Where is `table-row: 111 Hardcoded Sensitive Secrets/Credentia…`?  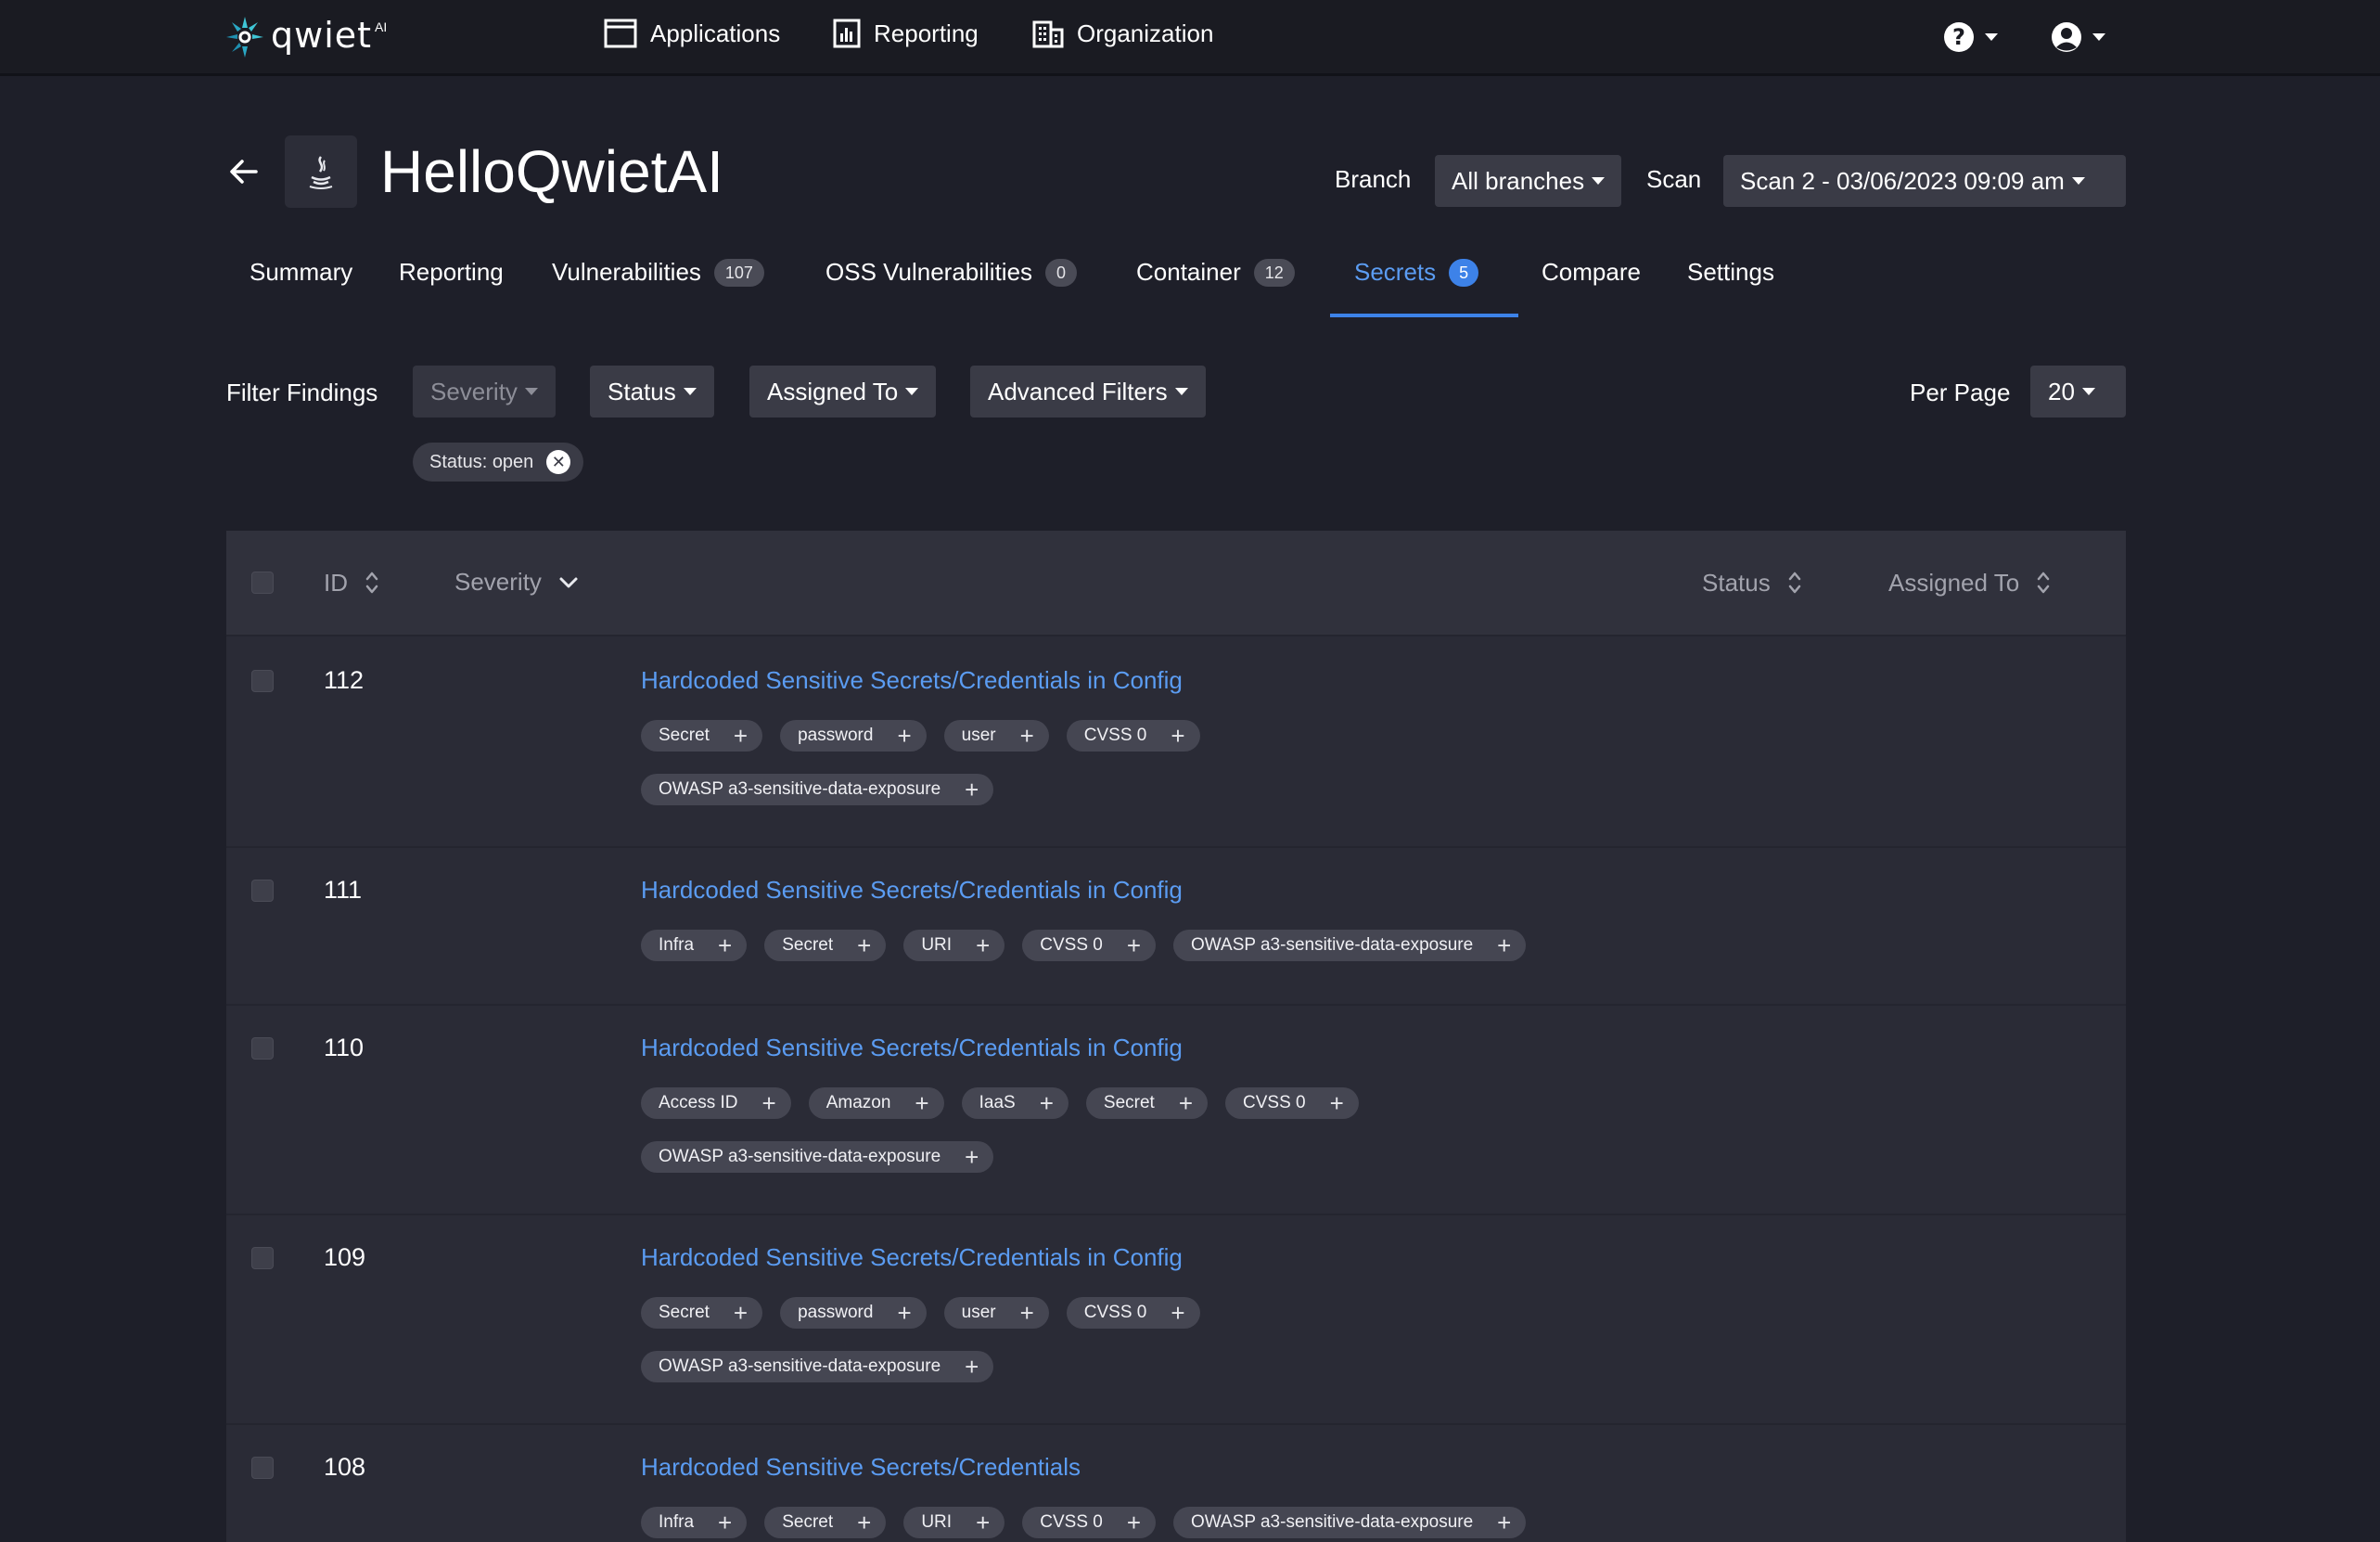 table-row: 111 Hardcoded Sensitive Secrets/Credentia… is located at coordinates (1176, 927).